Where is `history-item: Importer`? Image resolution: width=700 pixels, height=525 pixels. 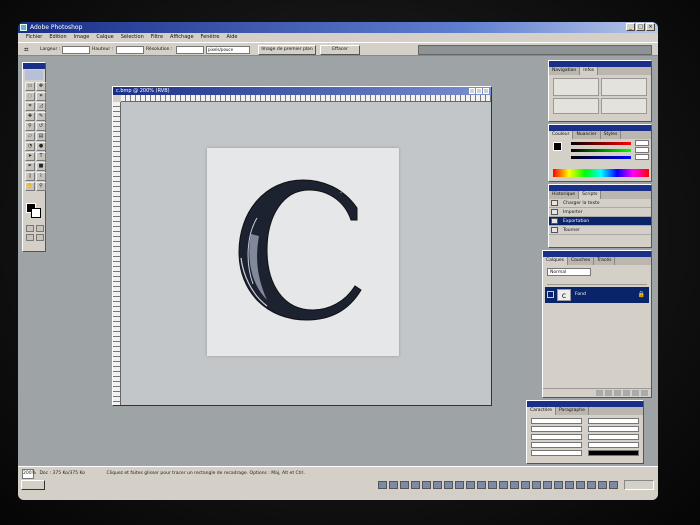
history-item: Importer is located at coordinates (600, 212).